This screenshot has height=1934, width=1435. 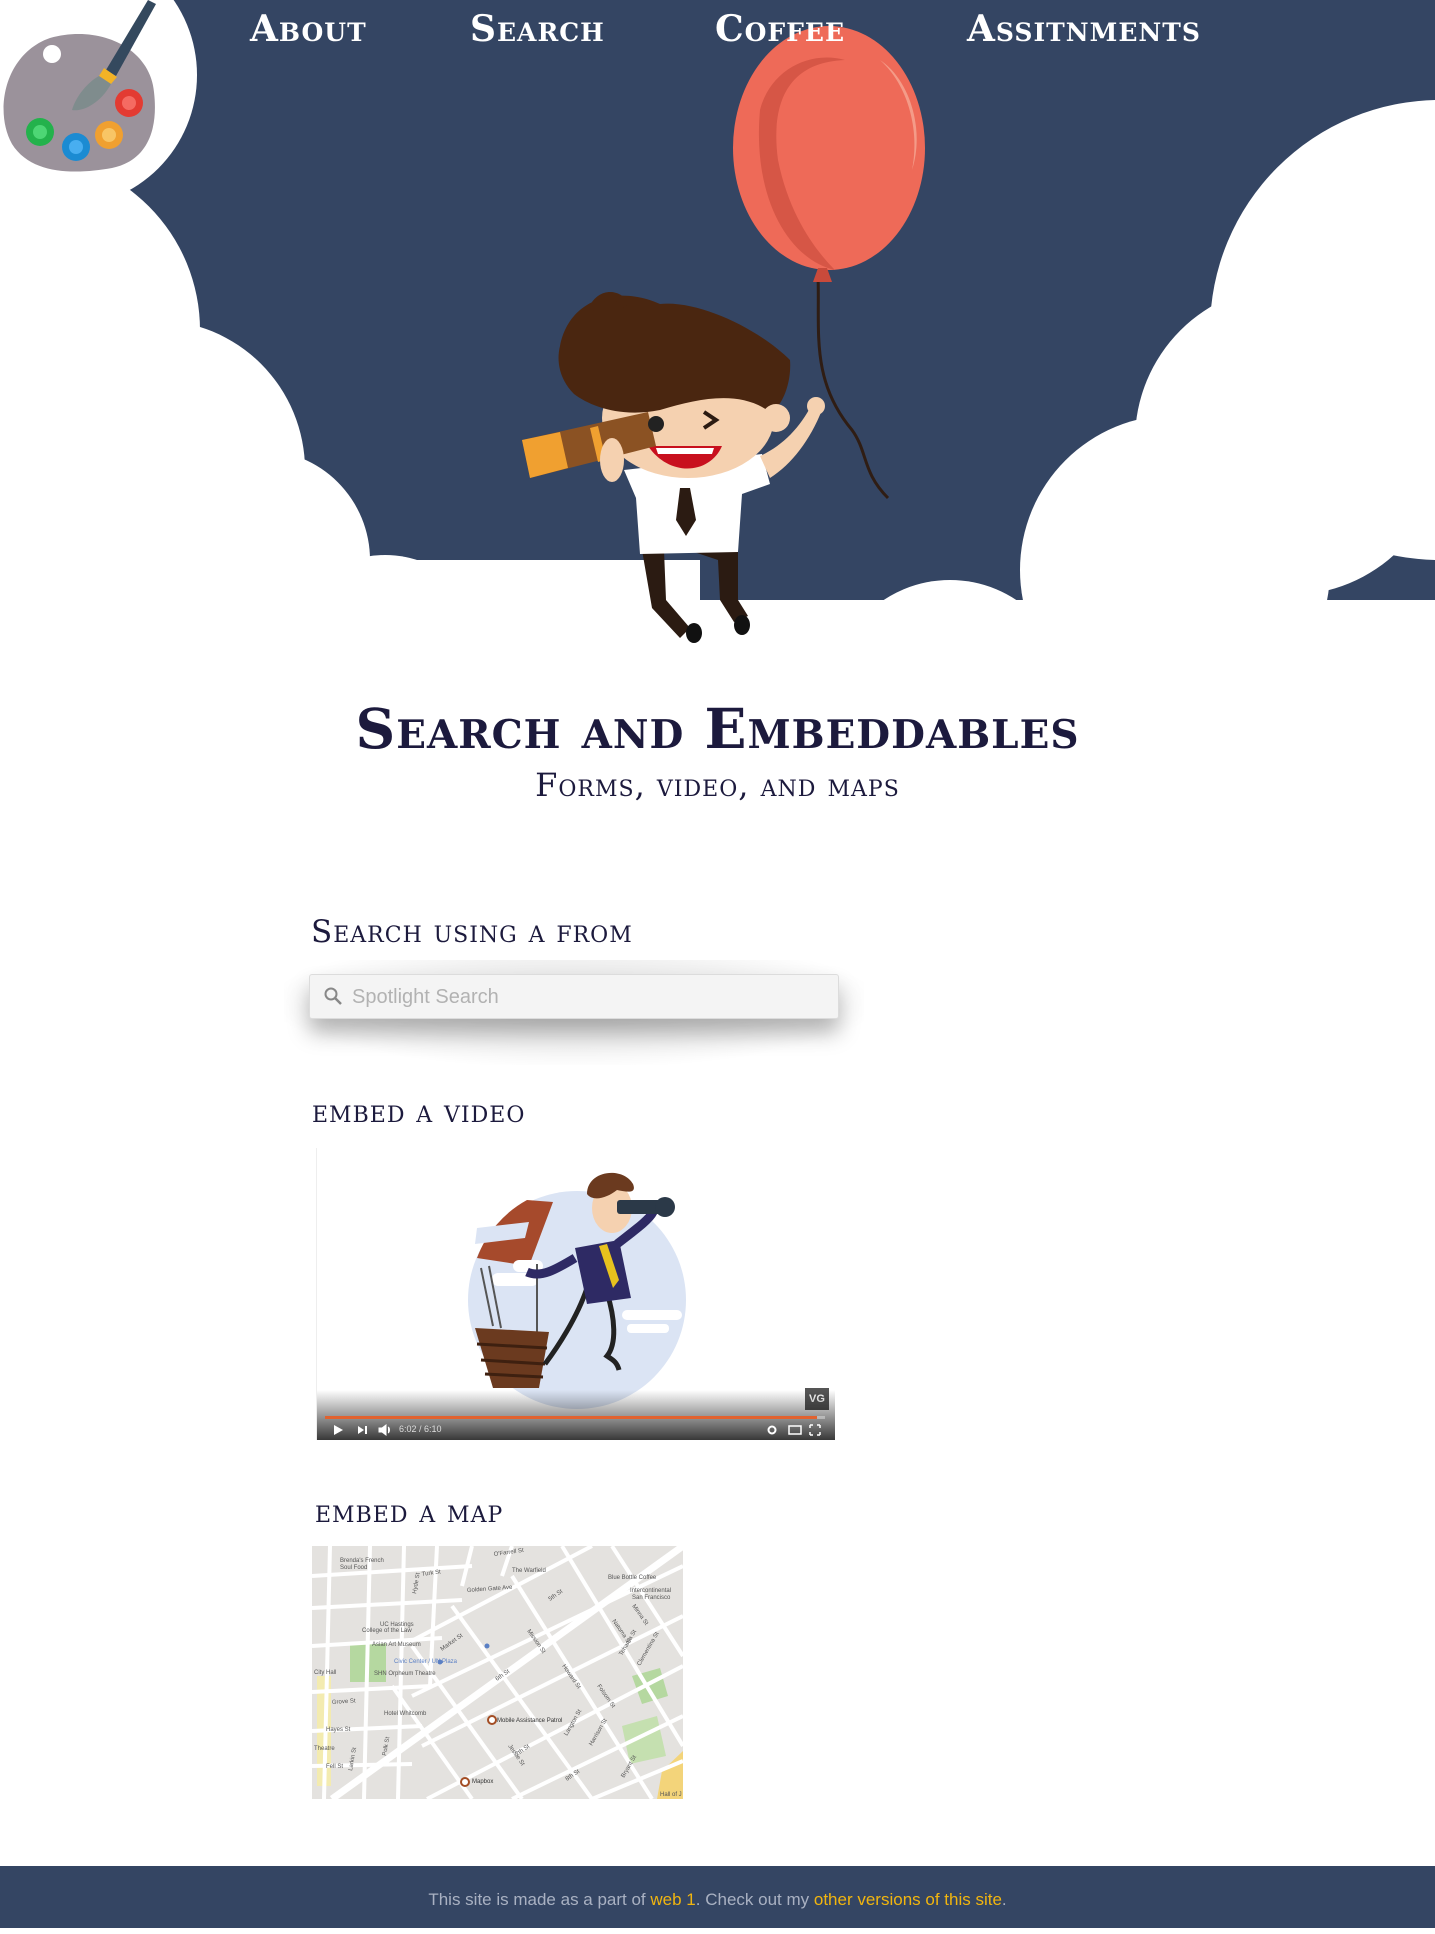 I want to click on svg-text: Fell St, so click(x=334, y=1767).